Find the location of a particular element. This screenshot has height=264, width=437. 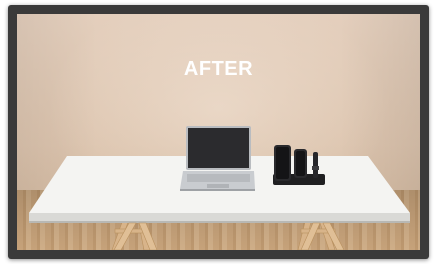

phone-charging-dock is located at coordinates (299, 165).